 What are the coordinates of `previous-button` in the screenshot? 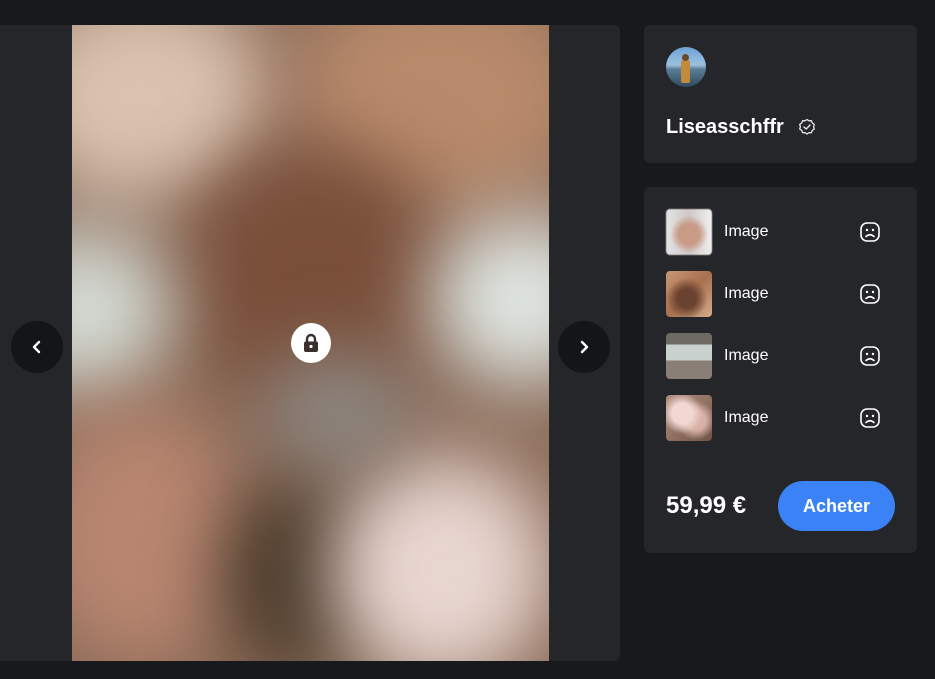 It's located at (37, 347).